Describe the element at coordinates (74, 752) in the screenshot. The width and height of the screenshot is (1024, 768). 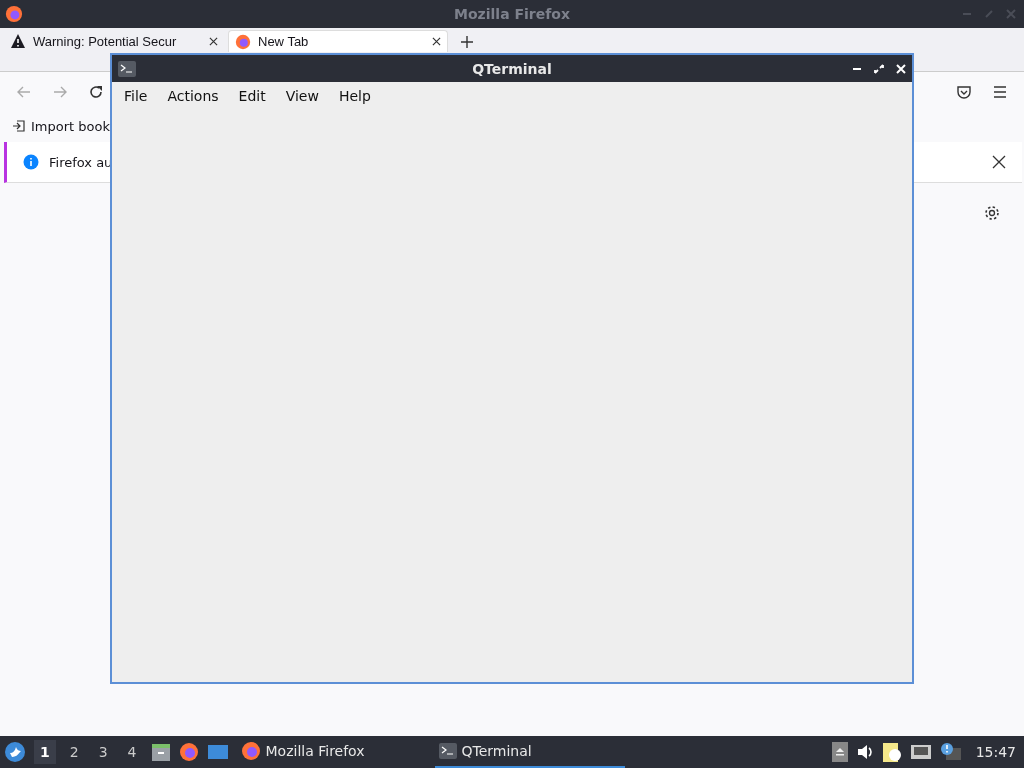
I see `workspace-button: 2` at that location.